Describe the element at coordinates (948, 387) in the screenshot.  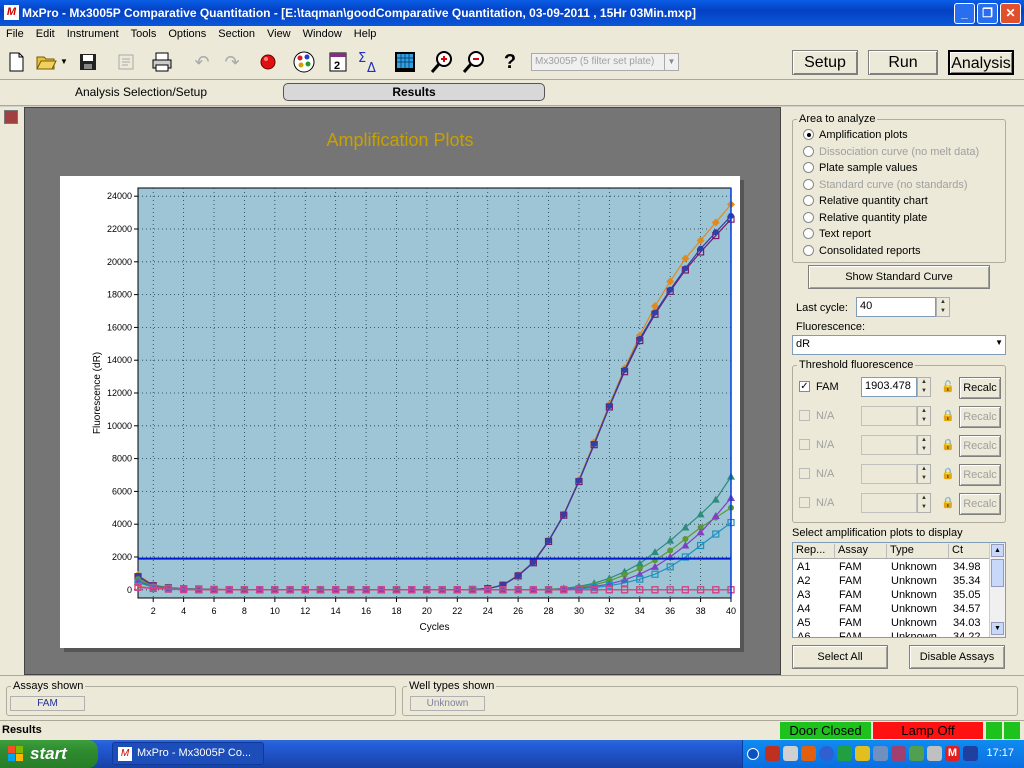
I see `unlocked-padlock-icon: 🔓` at that location.